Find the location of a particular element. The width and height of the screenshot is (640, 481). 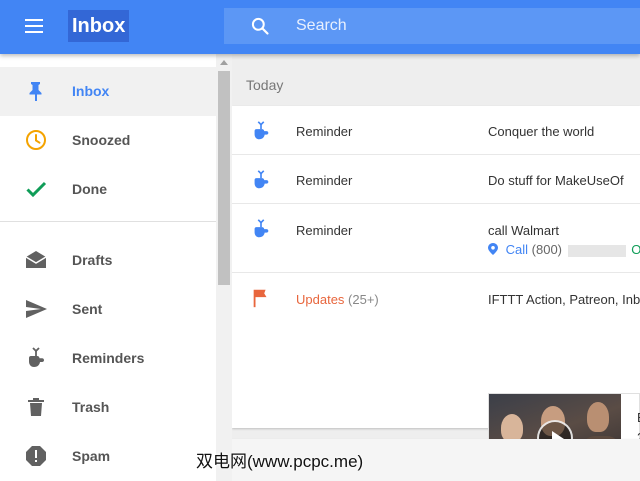

sidebar-divider is located at coordinates (108, 221).